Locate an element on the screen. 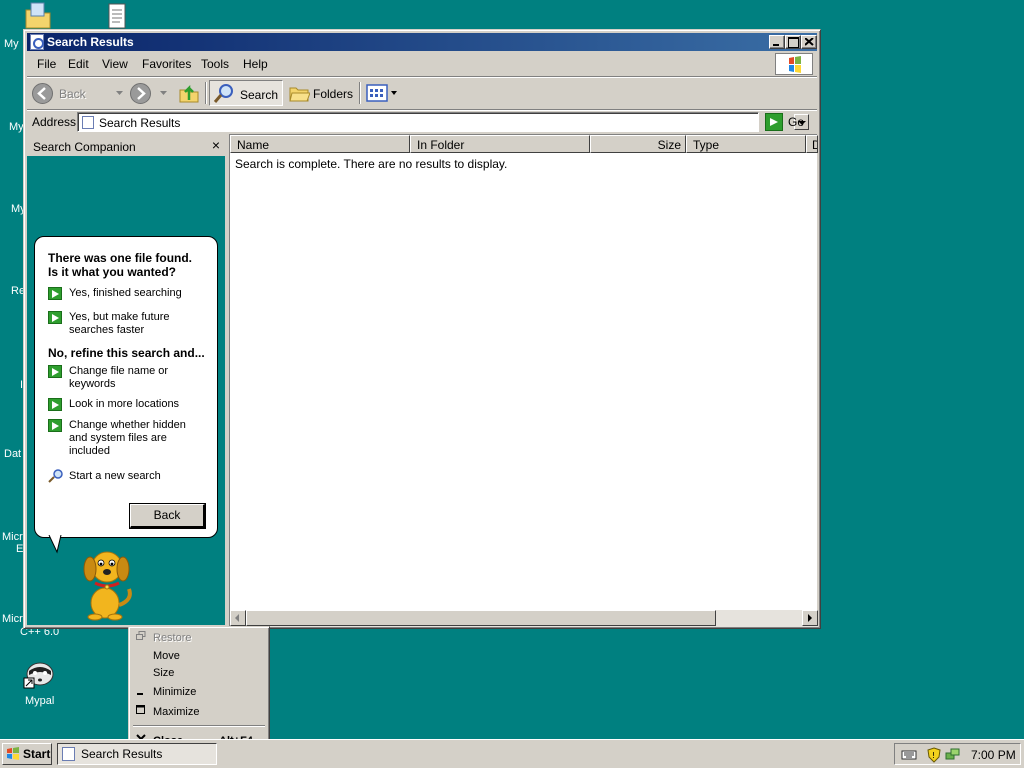 This screenshot has width=1024, height=768. mypal-raccoon-icon is located at coordinates (39, 674).